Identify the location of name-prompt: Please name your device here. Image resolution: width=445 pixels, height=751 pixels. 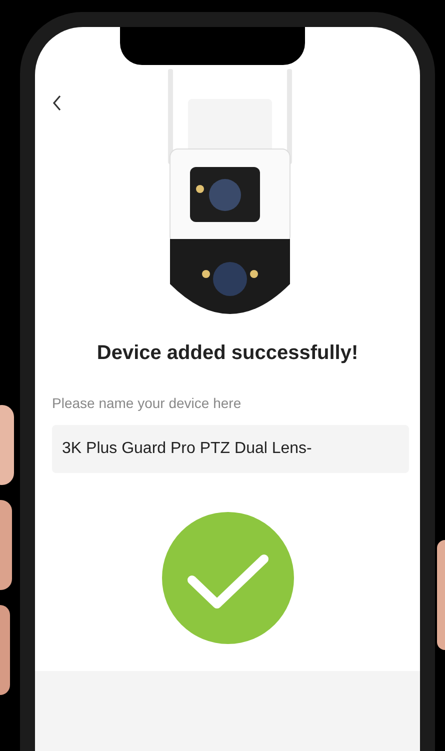
(147, 403).